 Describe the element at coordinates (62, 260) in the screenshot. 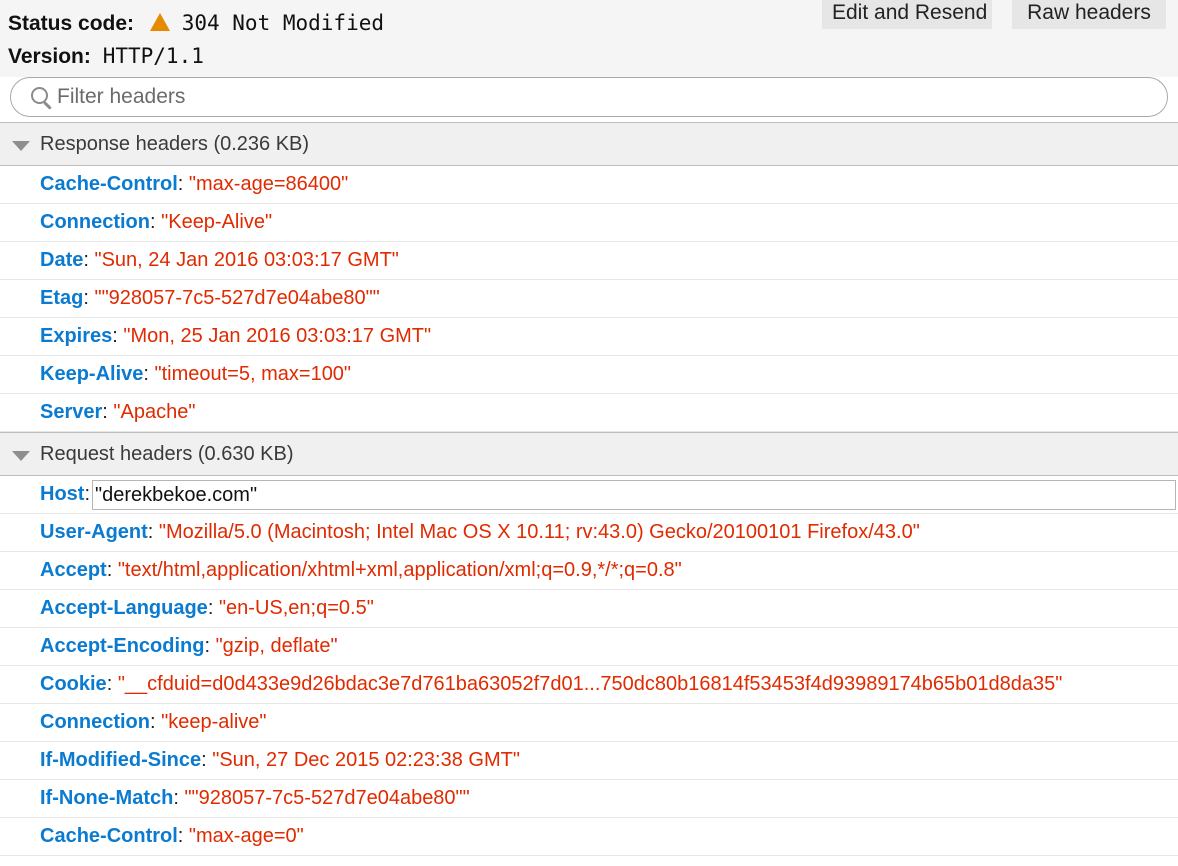

I see `header-name: Date` at that location.